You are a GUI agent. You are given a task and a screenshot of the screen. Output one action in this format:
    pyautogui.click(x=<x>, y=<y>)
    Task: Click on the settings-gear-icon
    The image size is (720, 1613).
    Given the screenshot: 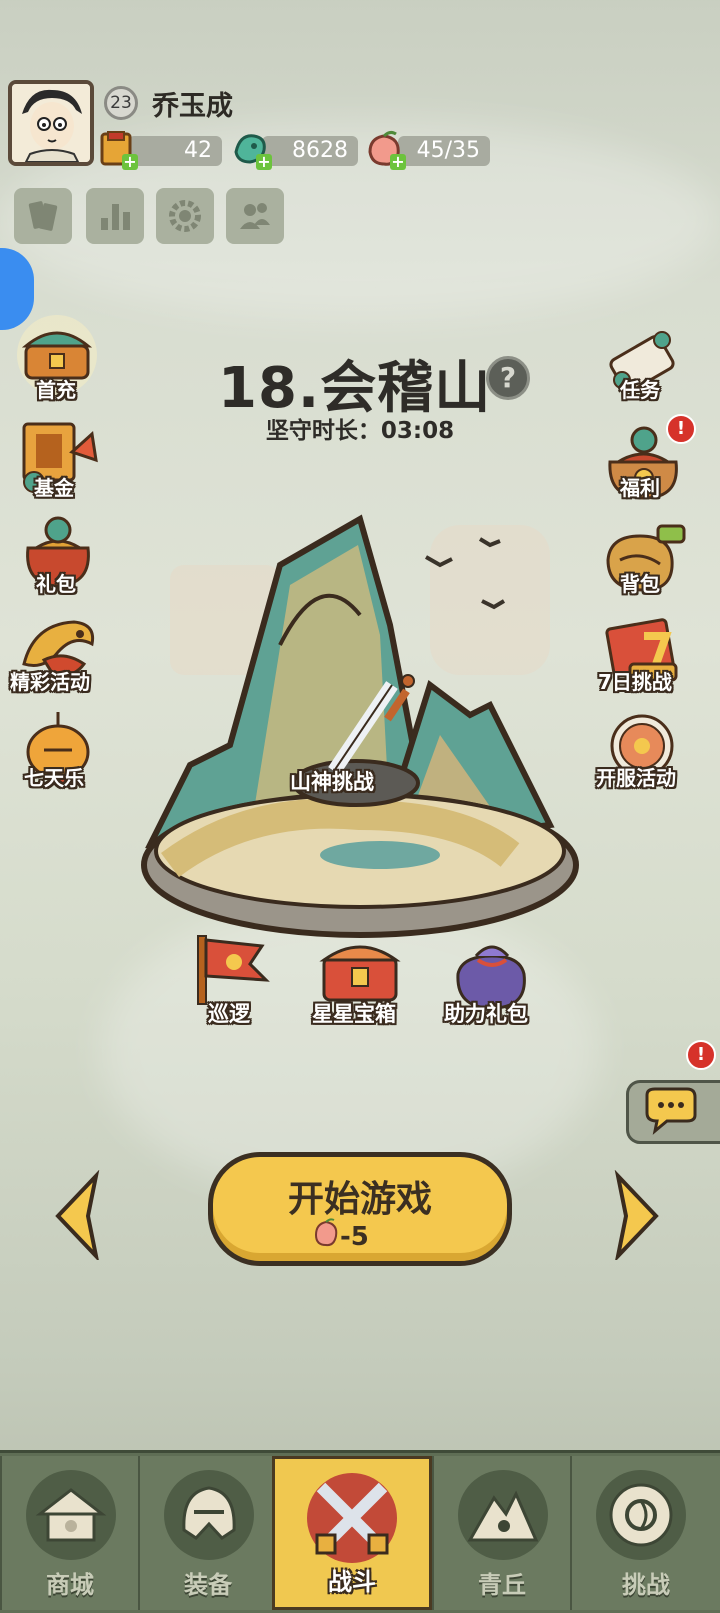 What is the action you would take?
    pyautogui.click(x=185, y=216)
    